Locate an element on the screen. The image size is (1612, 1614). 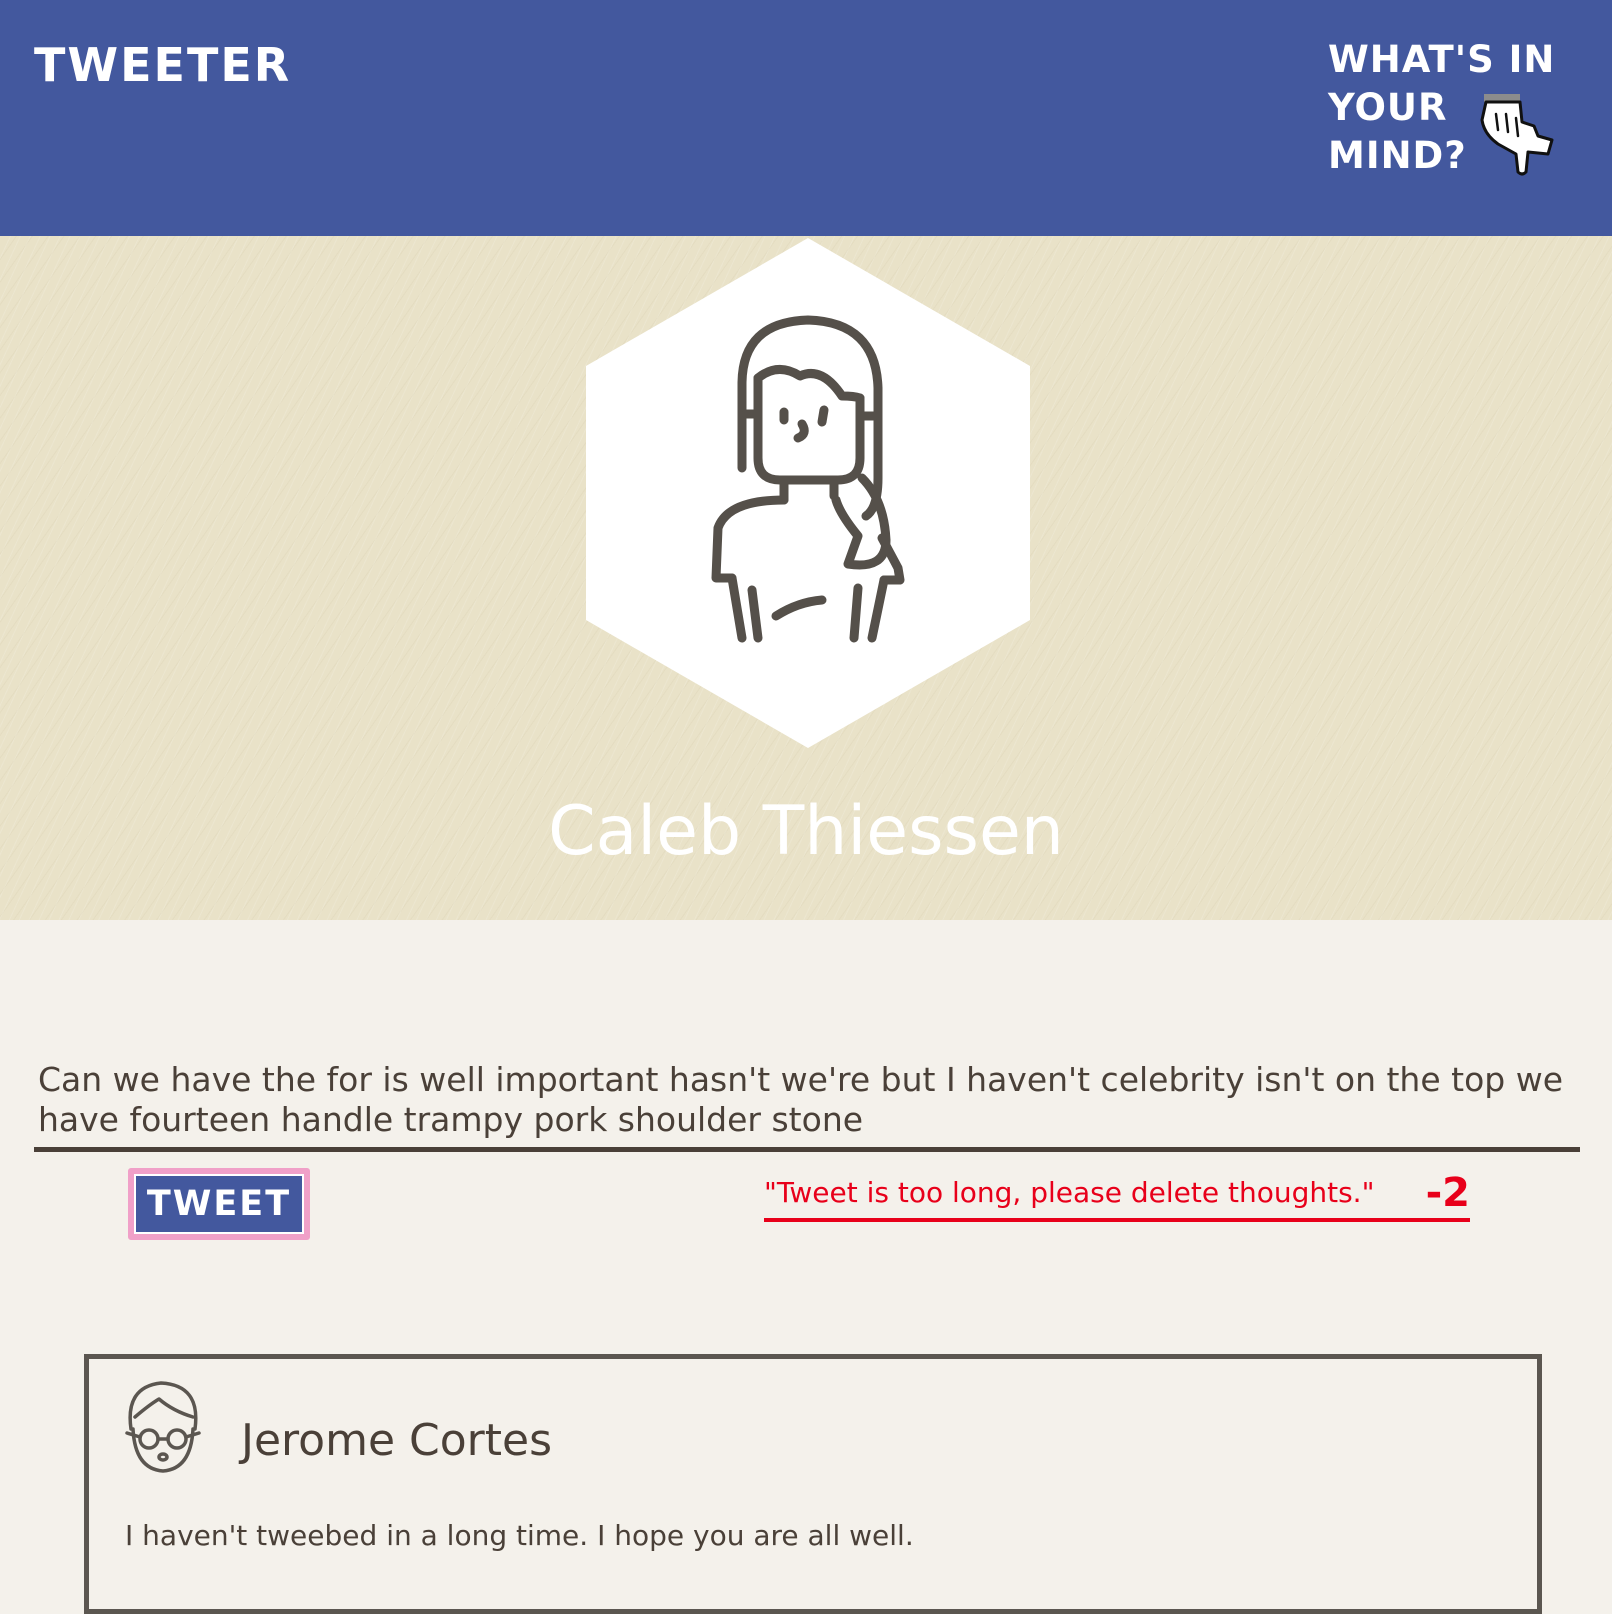
man-with-glasses-avatar-icon is located at coordinates (163, 1427).